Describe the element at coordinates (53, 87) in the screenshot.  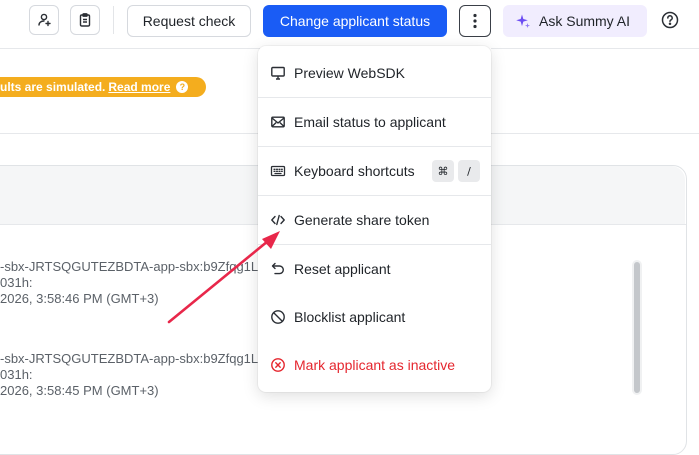
I see `banner-text: ults are simulated.` at that location.